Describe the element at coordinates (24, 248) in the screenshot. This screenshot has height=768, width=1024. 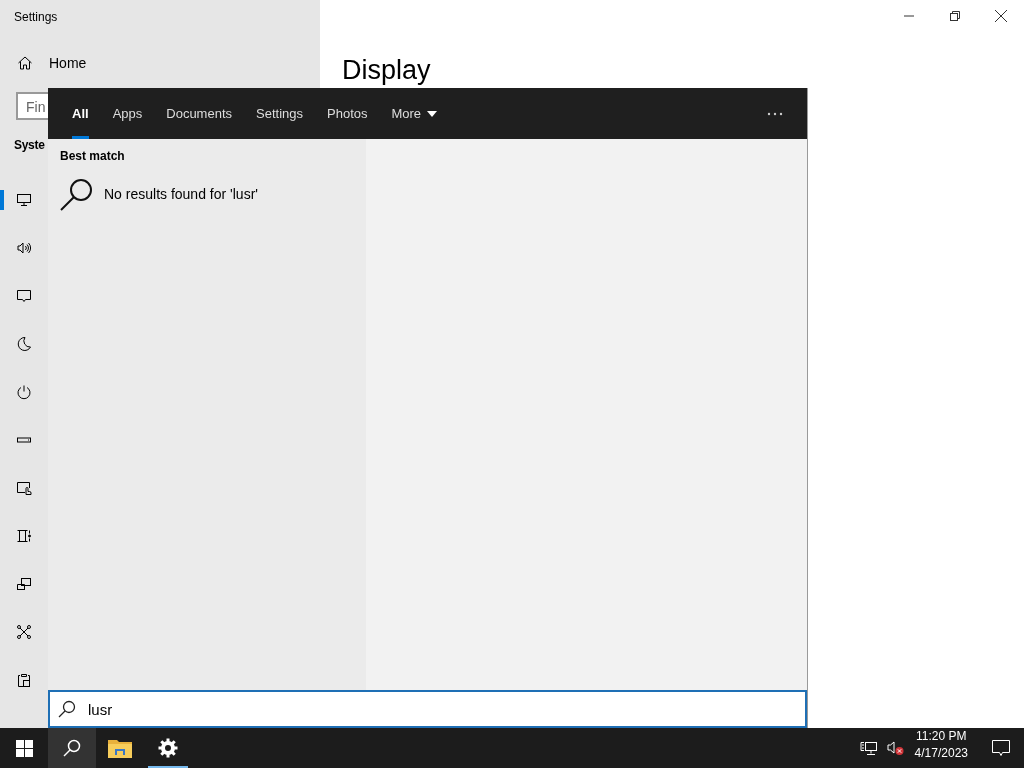
I see `speaker-icon` at that location.